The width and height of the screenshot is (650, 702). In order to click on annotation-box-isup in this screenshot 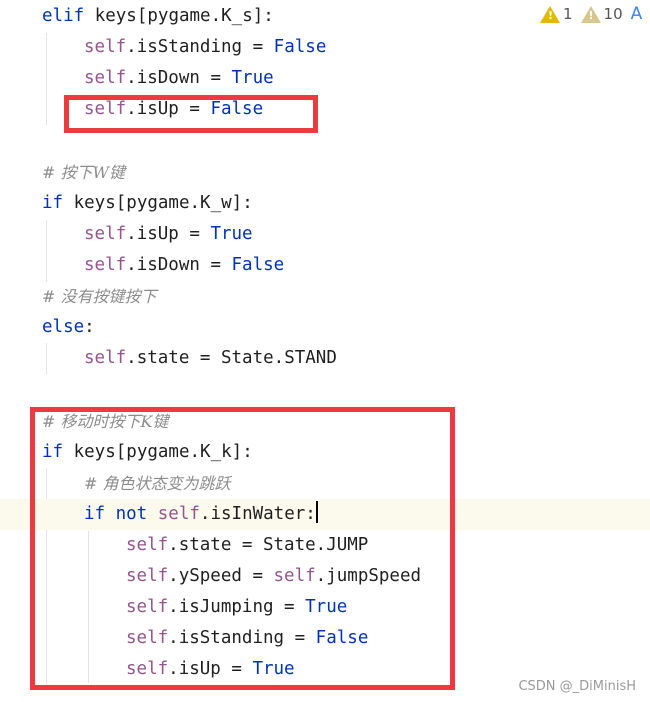, I will do `click(191, 114)`.